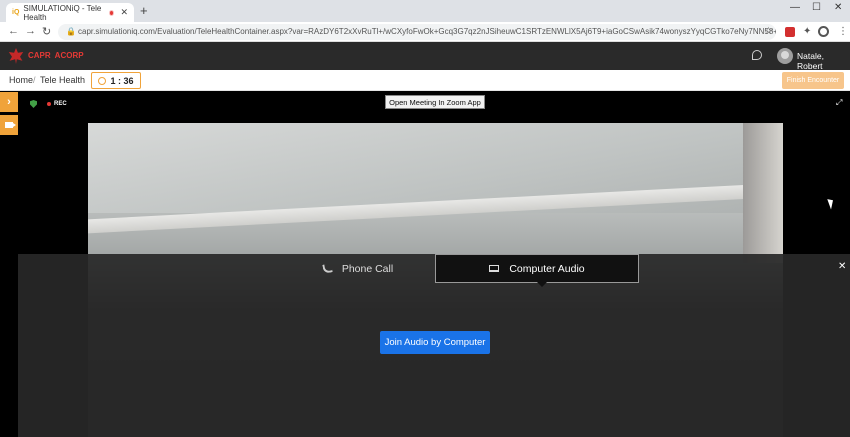 This screenshot has width=850, height=437. I want to click on back-icon: ←, so click(13, 31).